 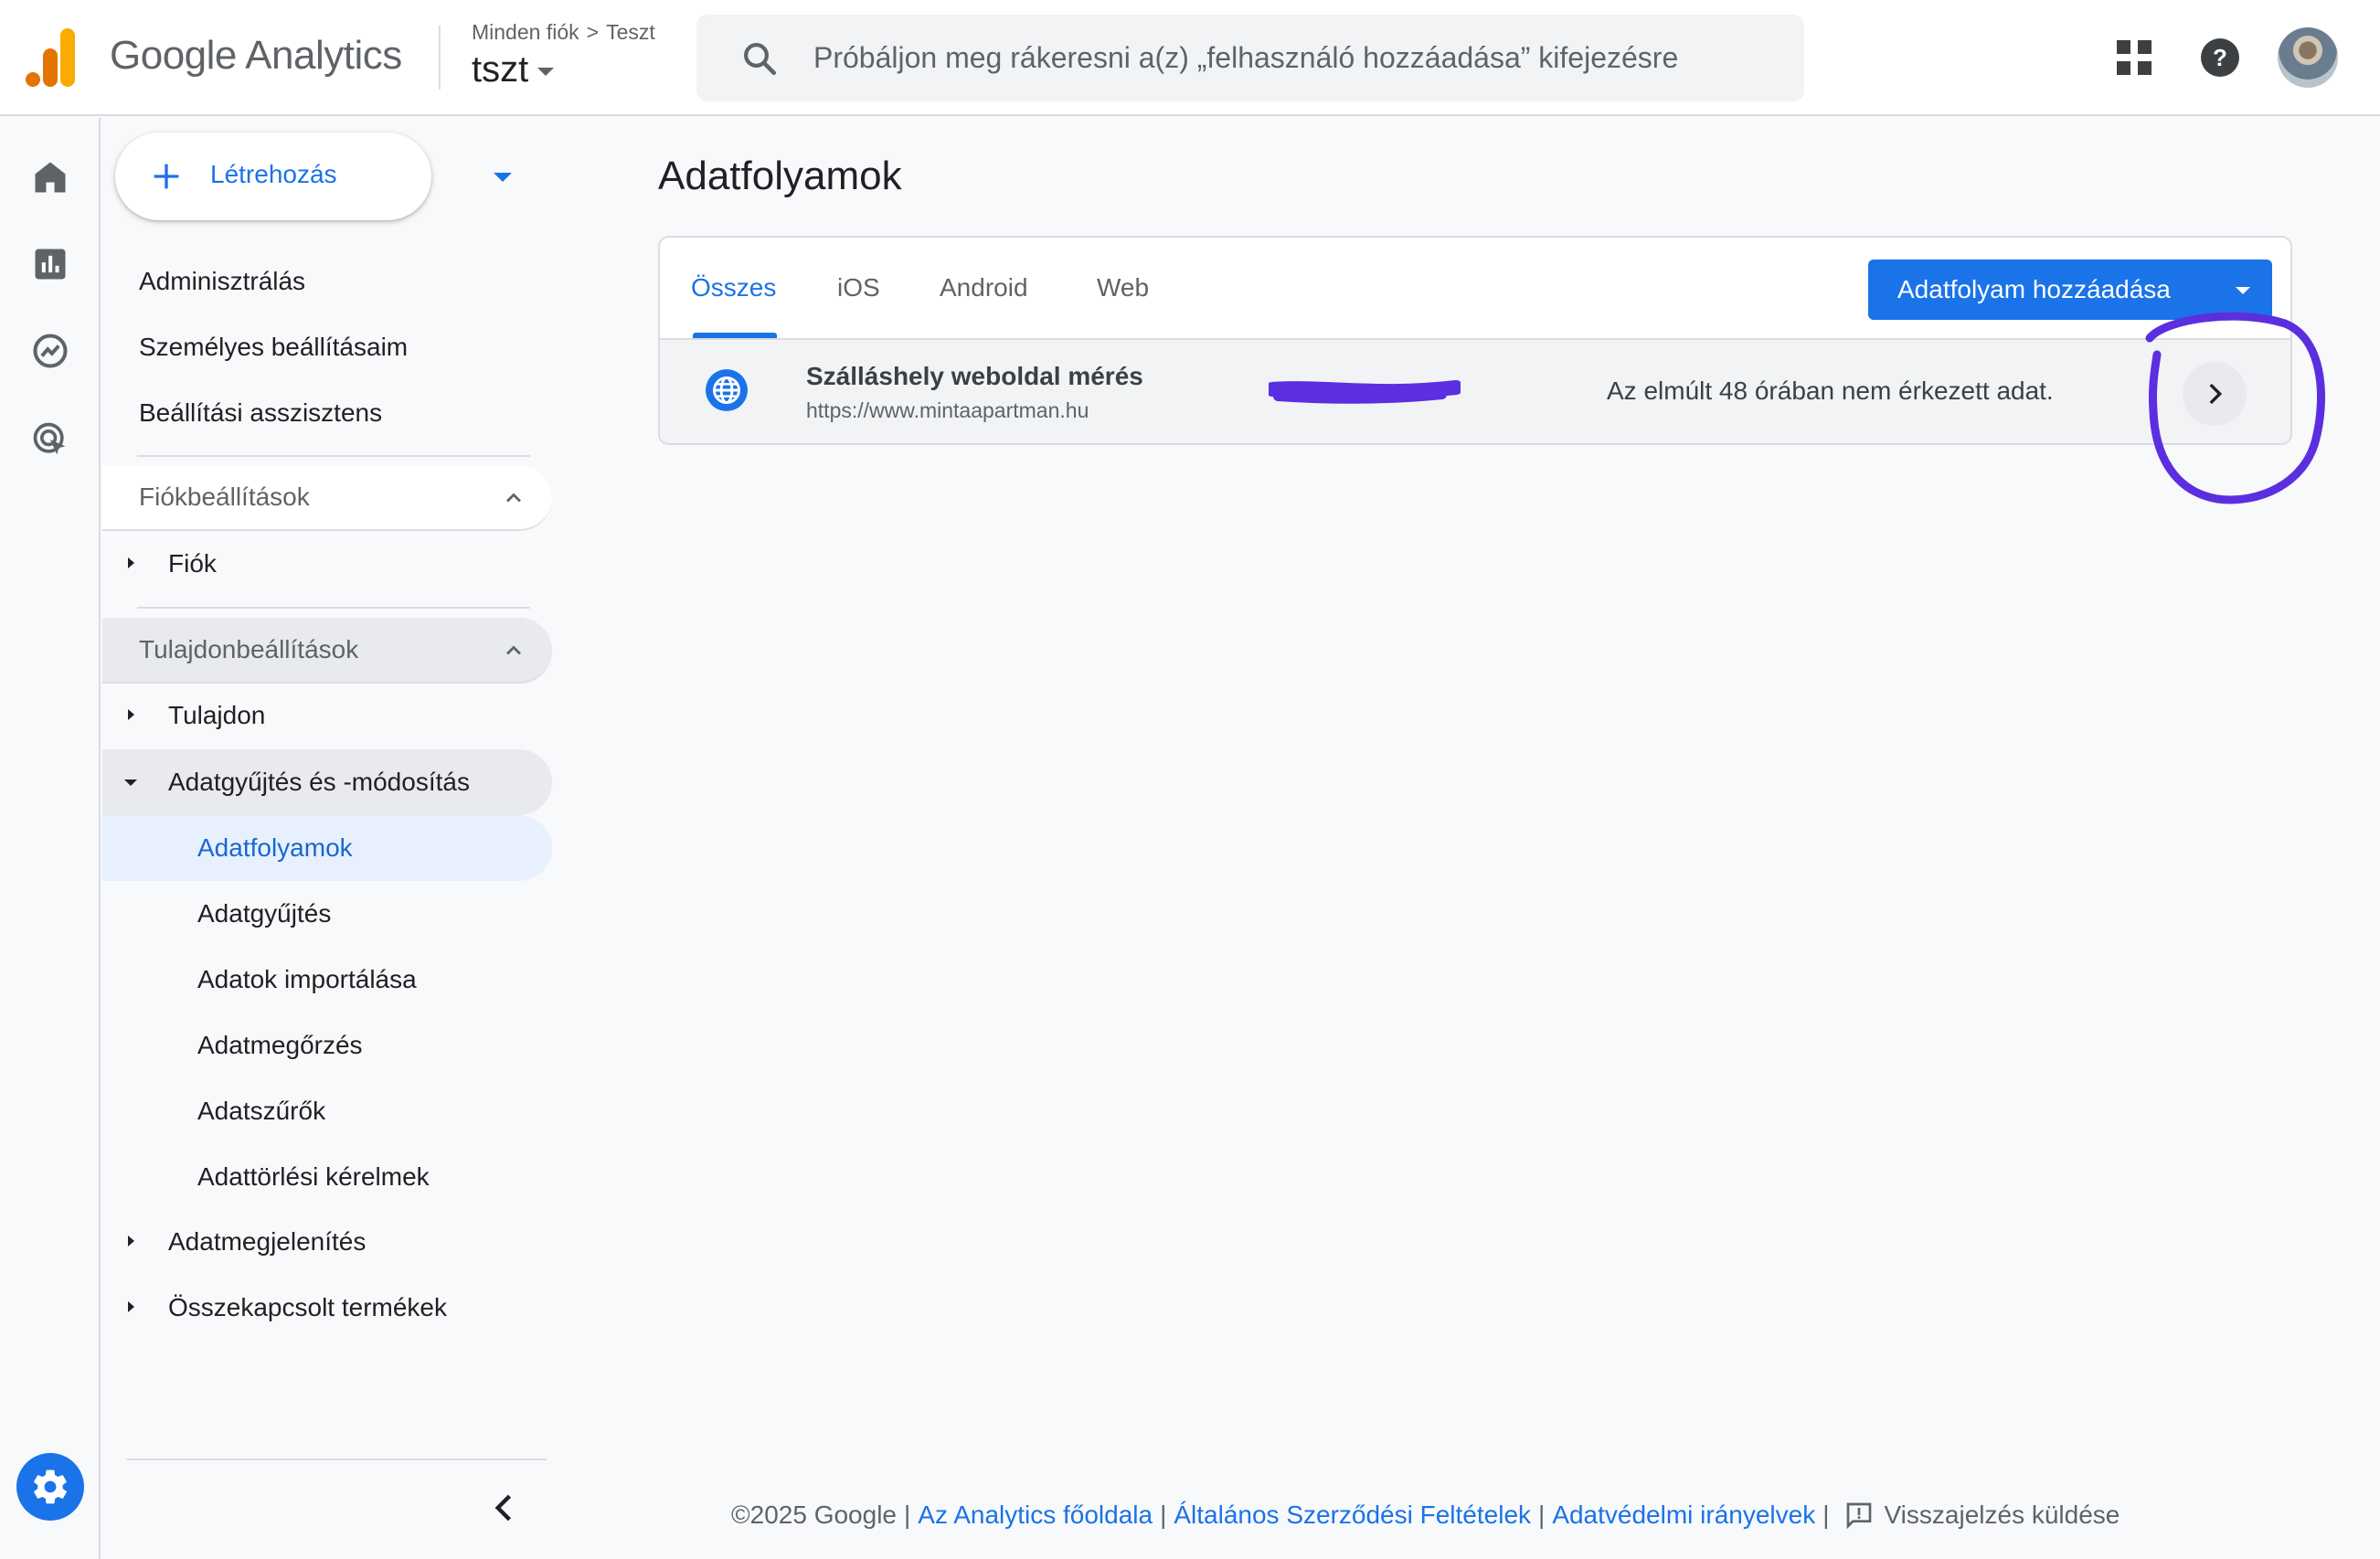 What do you see at coordinates (2308, 58) in the screenshot?
I see `account-avatar` at bounding box center [2308, 58].